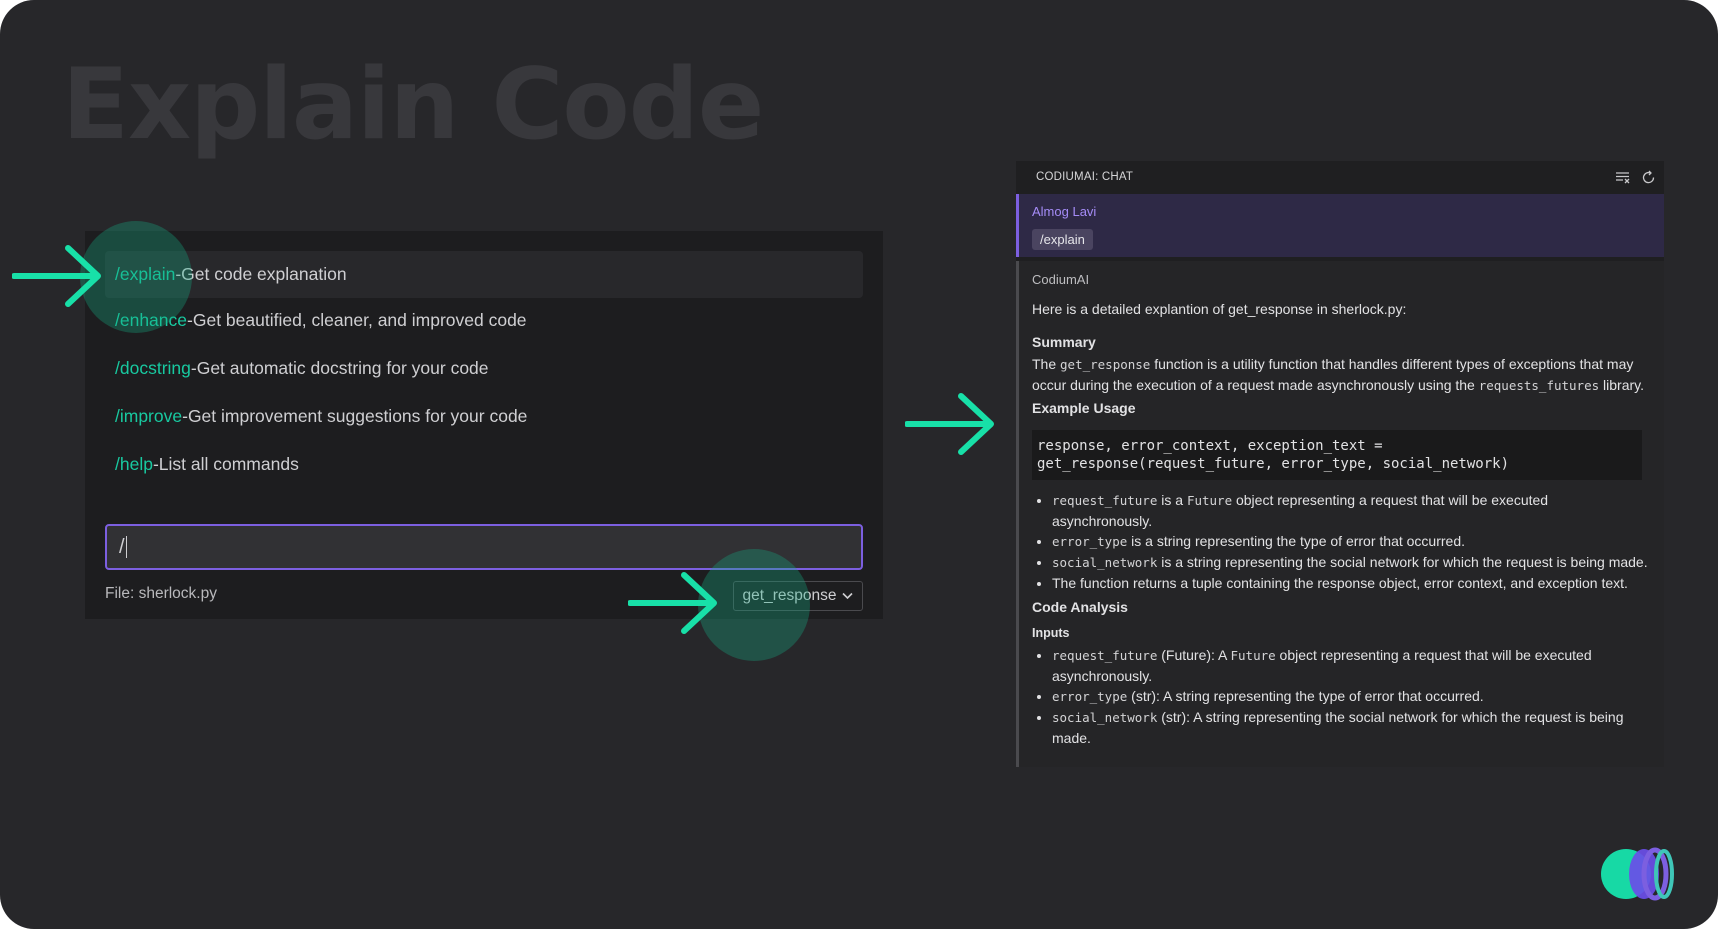 This screenshot has height=929, width=1718. Describe the element at coordinates (1061, 279) in the screenshot. I see `ai-name: CodiumAI` at that location.